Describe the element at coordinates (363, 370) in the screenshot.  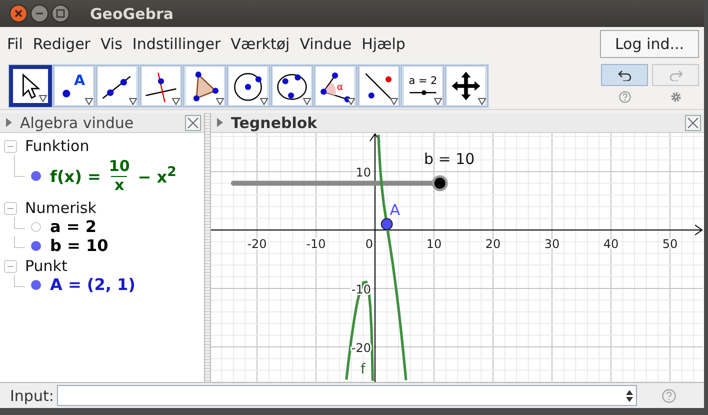
I see `curve-label: f` at that location.